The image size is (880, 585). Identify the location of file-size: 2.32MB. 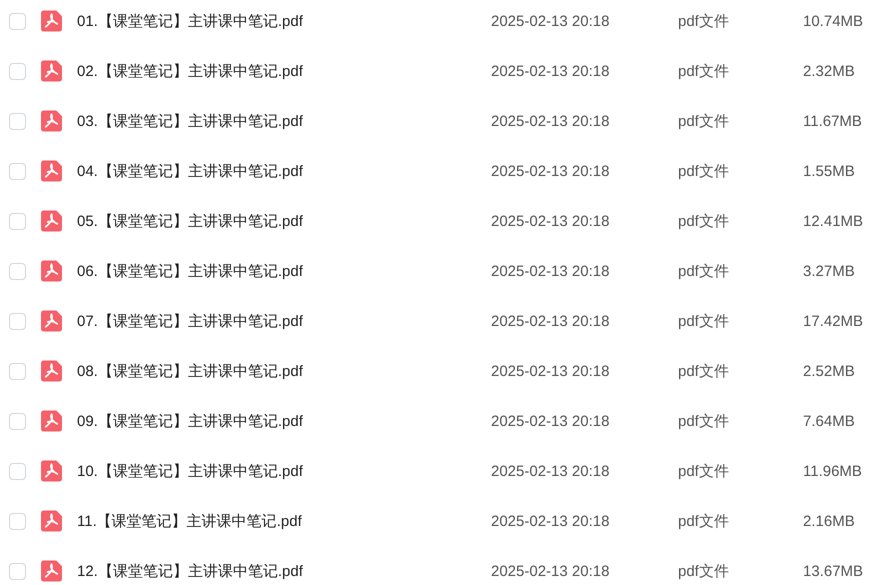
(829, 71).